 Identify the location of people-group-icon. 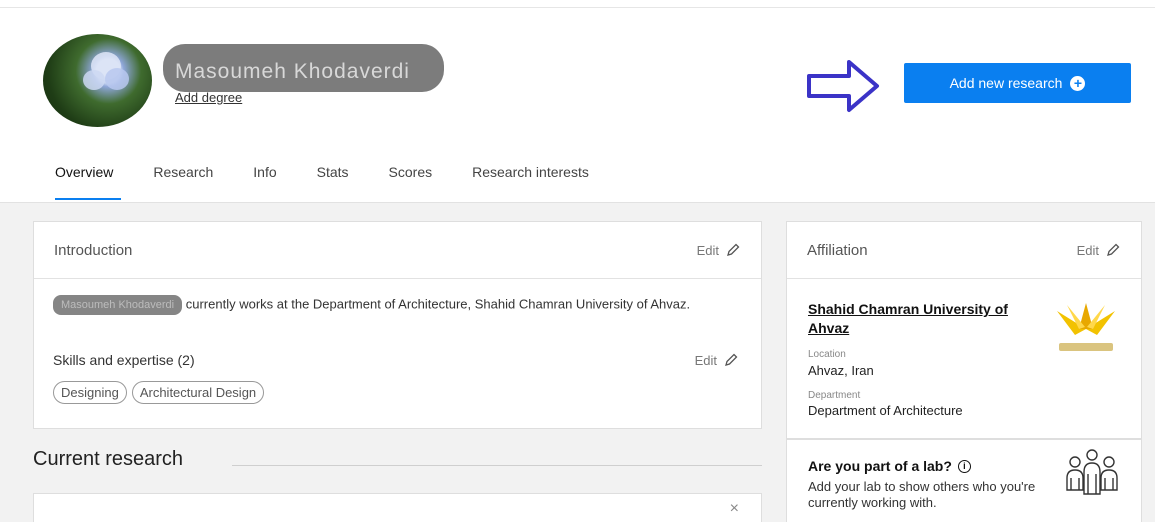
(1092, 472).